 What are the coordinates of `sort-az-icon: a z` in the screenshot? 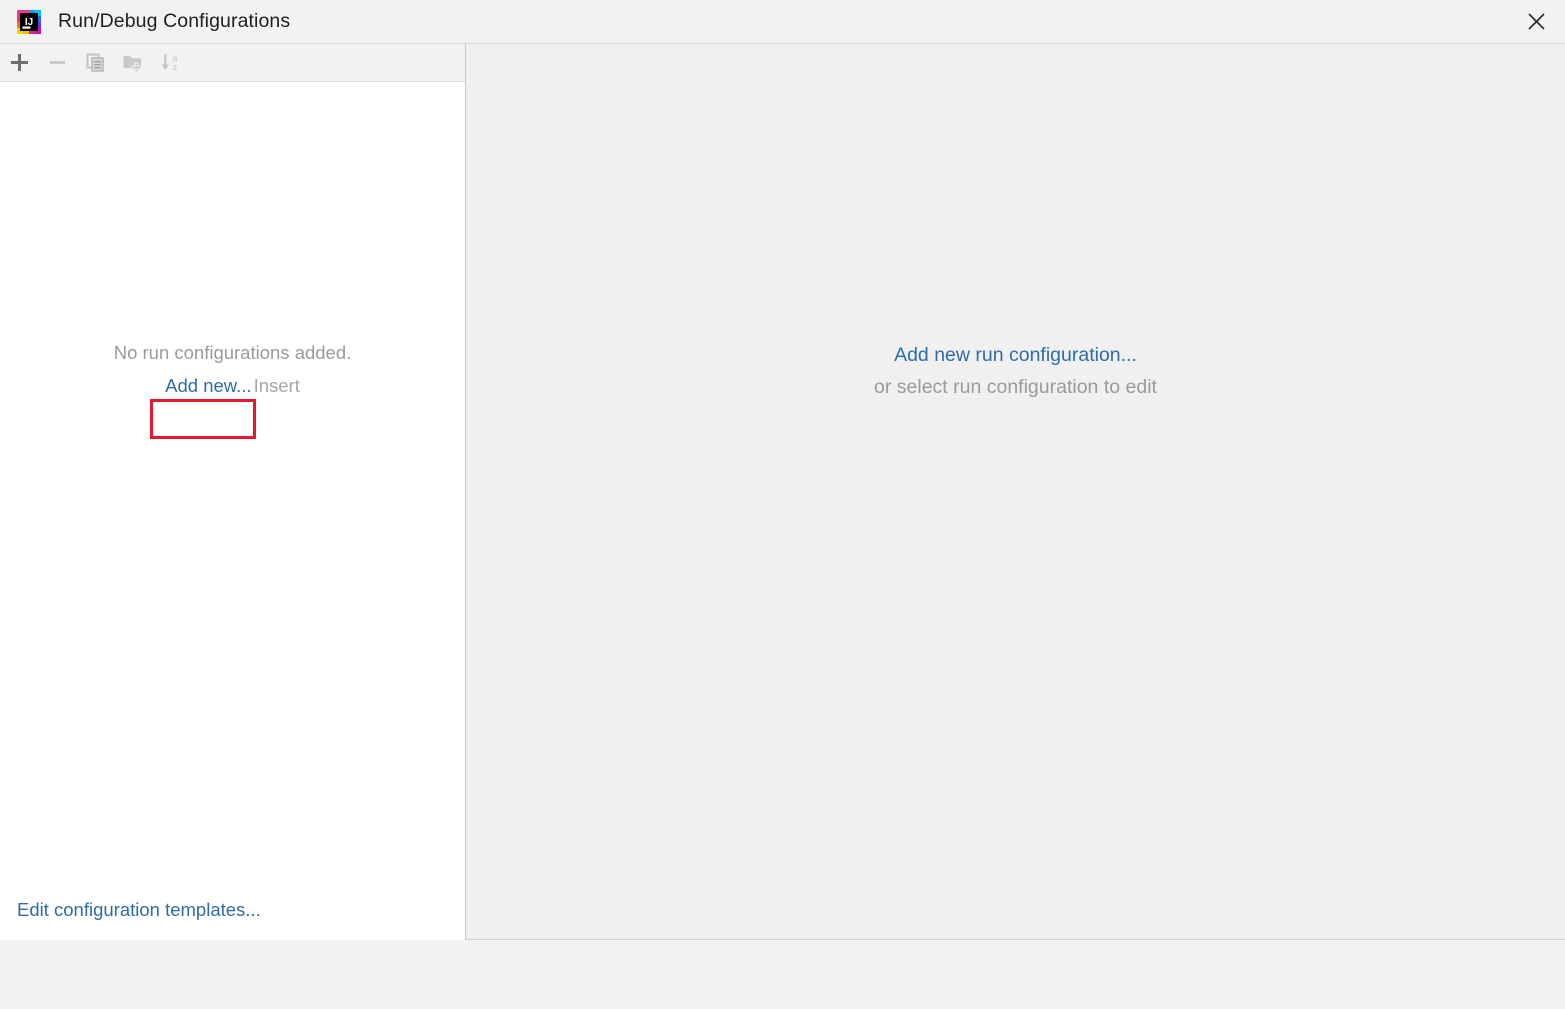 It's located at (171, 62).